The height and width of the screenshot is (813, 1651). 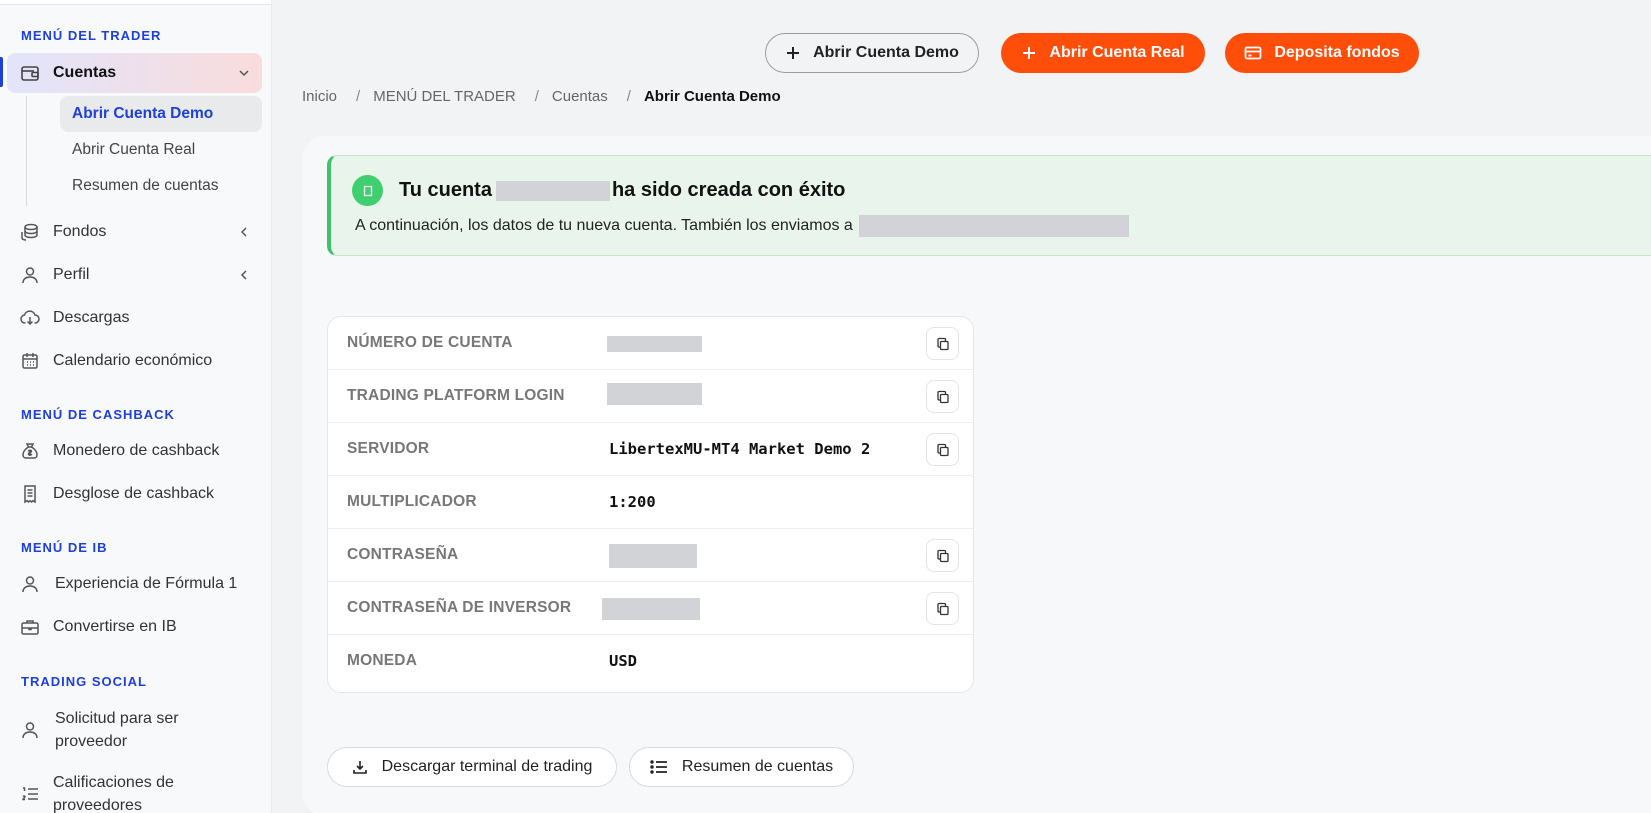 I want to click on sidebar-item-label: Fondos, so click(x=80, y=231).